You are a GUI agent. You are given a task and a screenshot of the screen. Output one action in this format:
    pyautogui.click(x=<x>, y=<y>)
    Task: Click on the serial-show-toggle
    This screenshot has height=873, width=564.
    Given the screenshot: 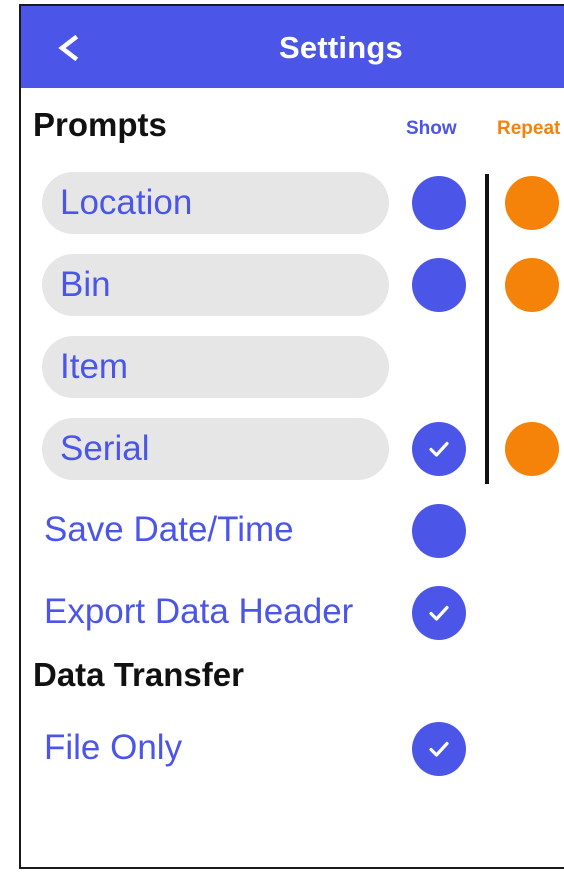 What is the action you would take?
    pyautogui.click(x=439, y=449)
    